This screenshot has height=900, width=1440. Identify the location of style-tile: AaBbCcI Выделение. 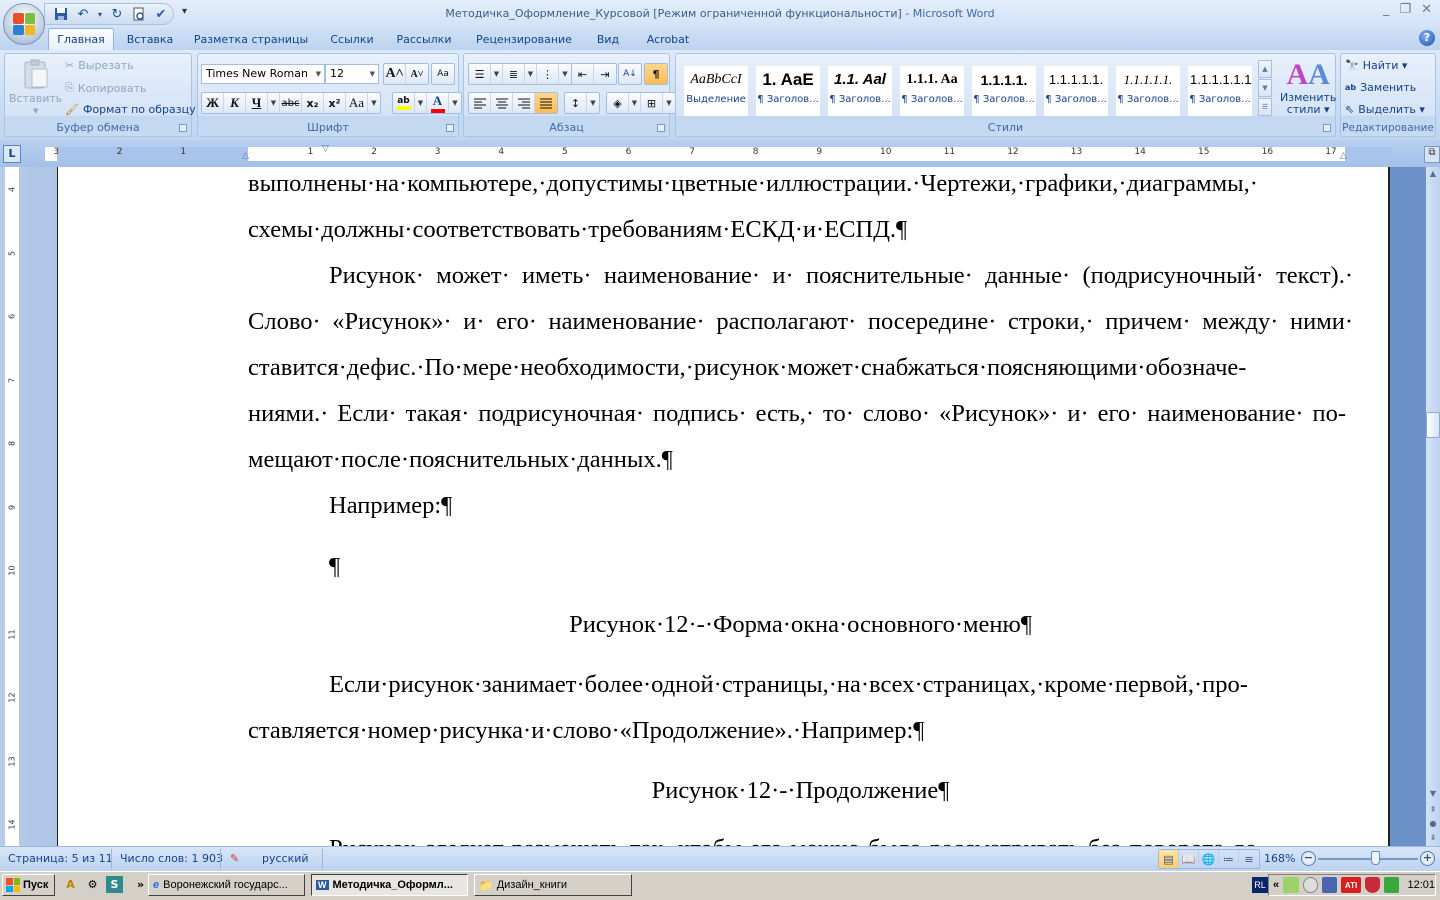
(716, 91).